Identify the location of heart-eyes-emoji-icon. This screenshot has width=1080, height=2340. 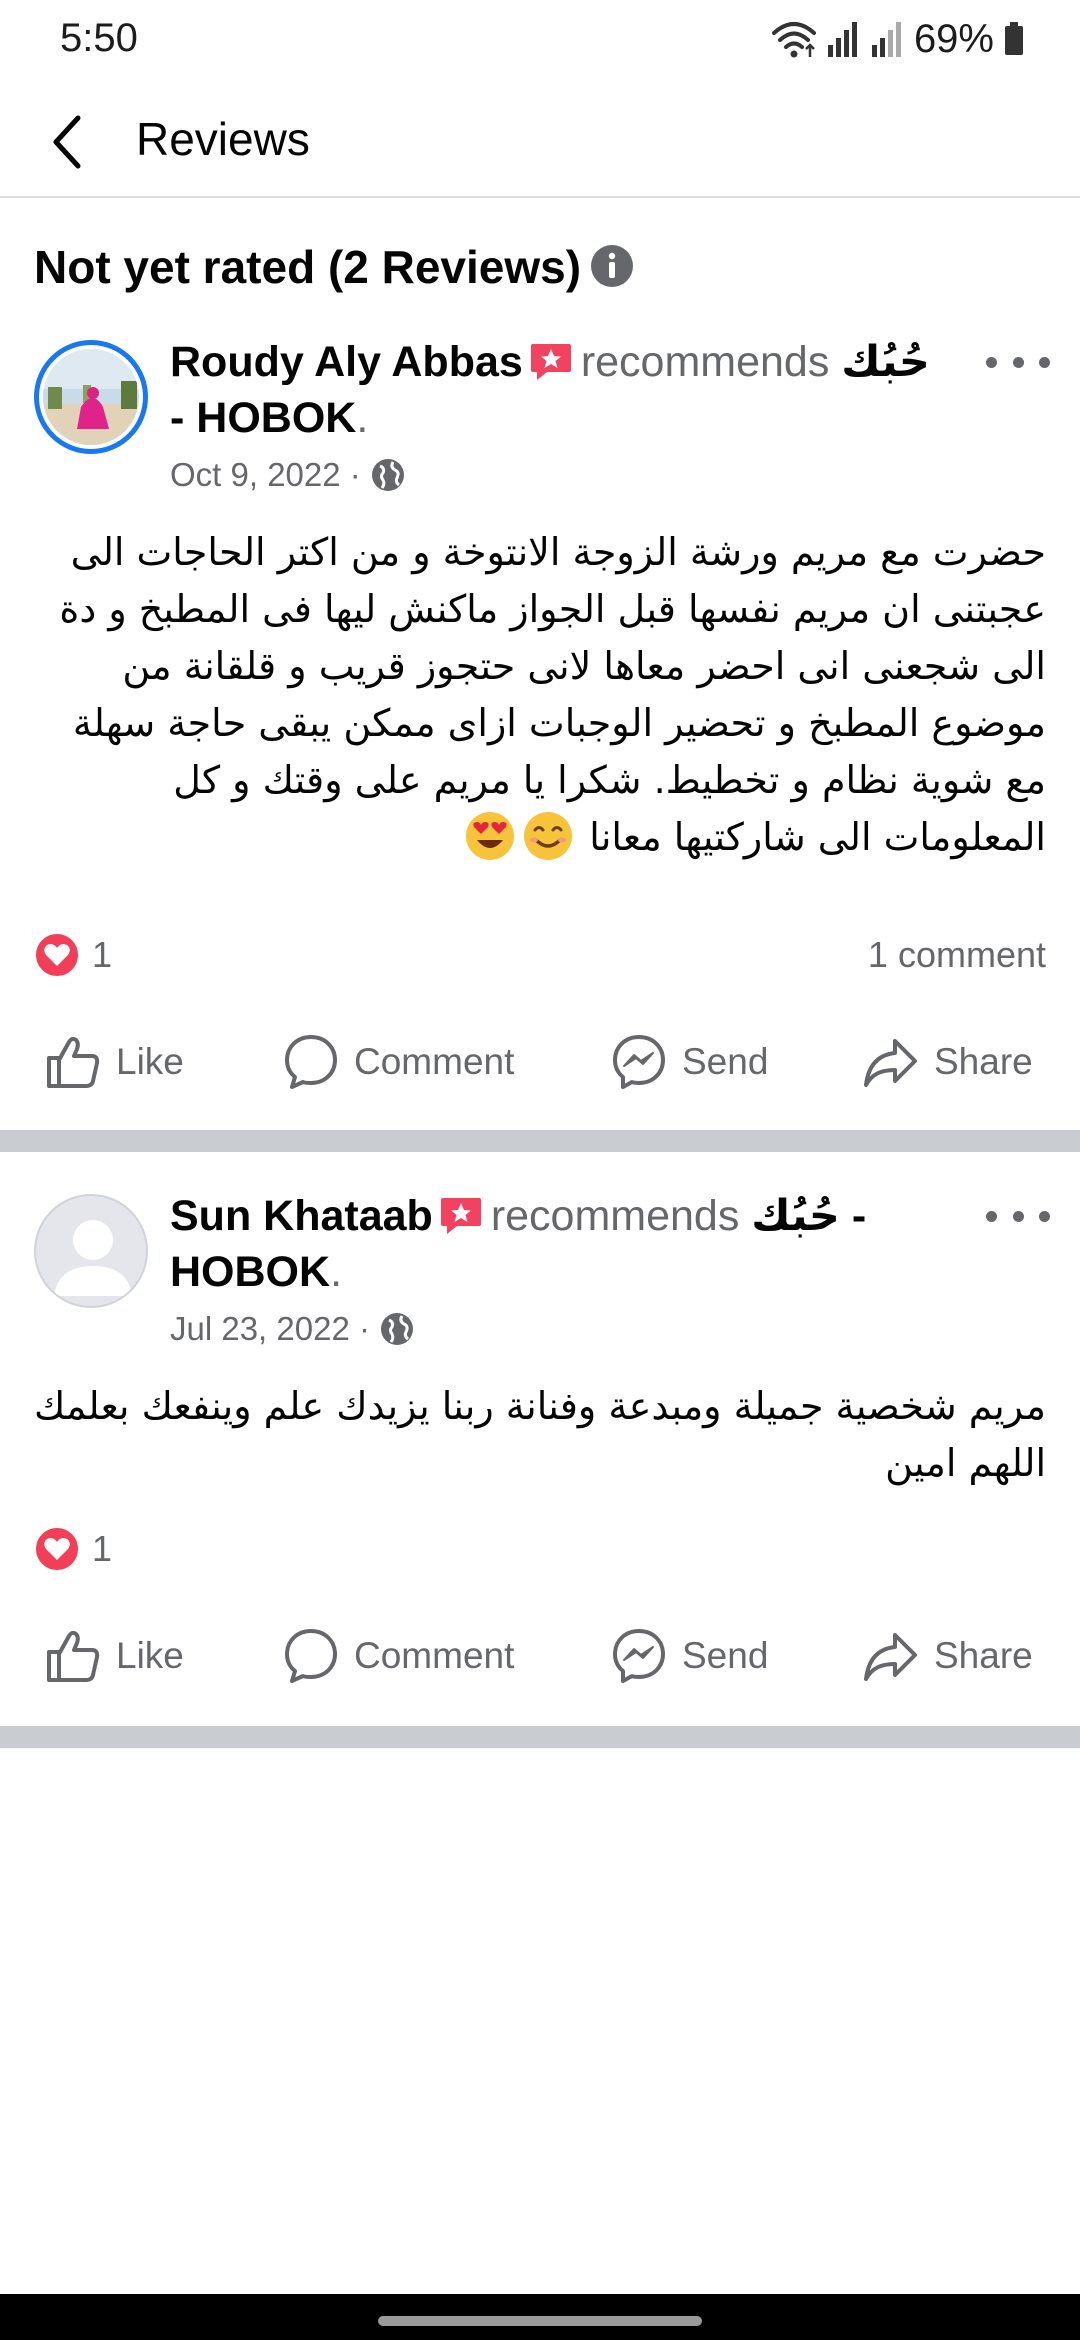
(490, 836).